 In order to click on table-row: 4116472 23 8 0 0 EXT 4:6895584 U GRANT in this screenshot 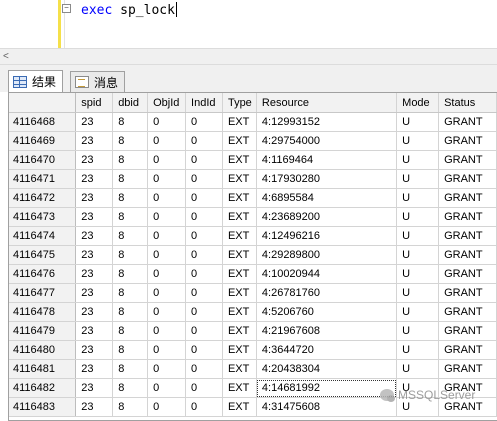, I will do `click(253, 198)`.